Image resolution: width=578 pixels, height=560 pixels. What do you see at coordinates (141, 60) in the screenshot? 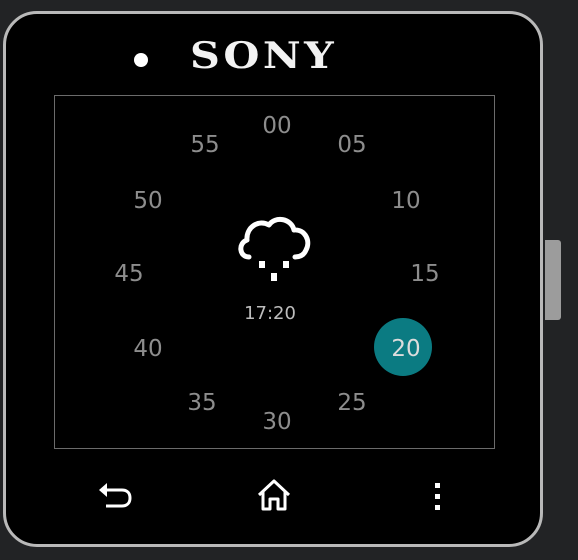
I see `notification-led` at bounding box center [141, 60].